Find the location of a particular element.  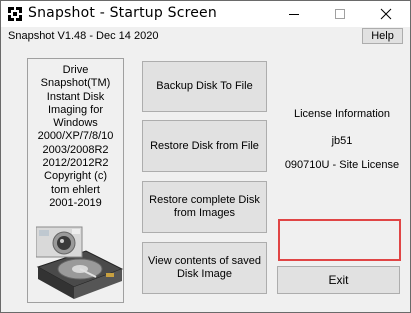

info-line: Instant Disk is located at coordinates (75, 96).